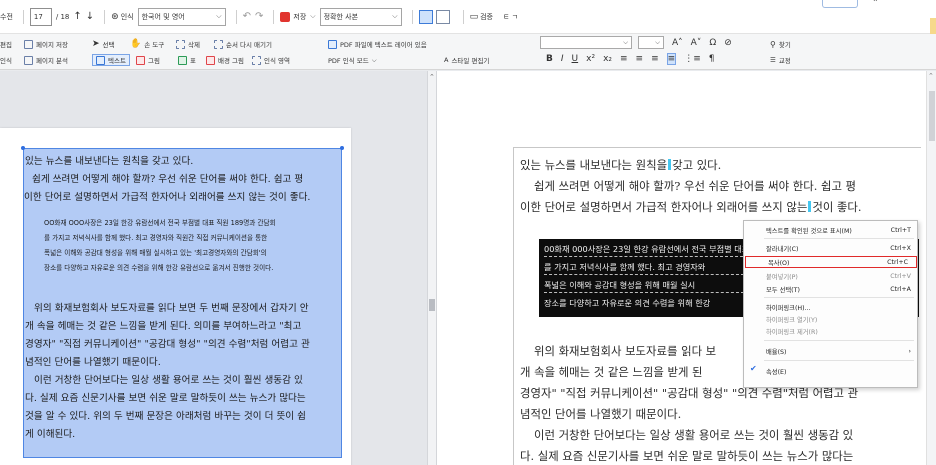  What do you see at coordinates (670, 164) in the screenshot?
I see `uncertain-char-marker` at bounding box center [670, 164].